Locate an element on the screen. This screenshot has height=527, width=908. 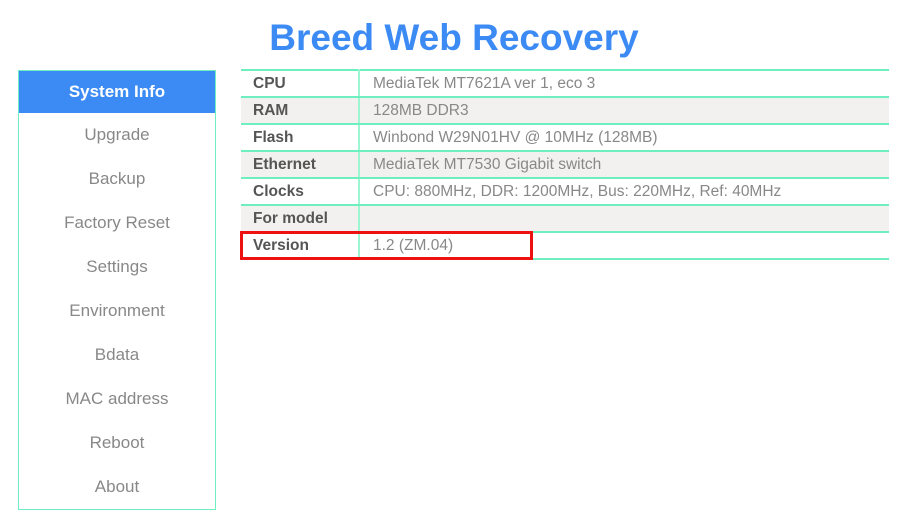
sidebar-item-upgrade: Upgrade is located at coordinates (117, 135).